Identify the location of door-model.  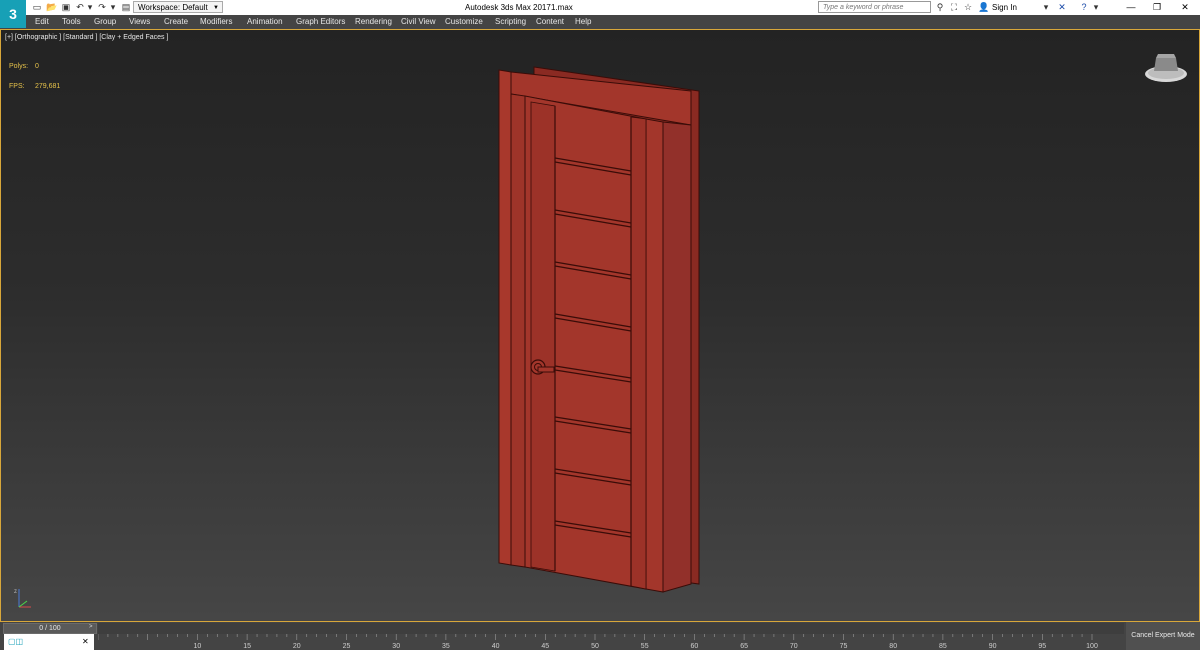
(598, 332).